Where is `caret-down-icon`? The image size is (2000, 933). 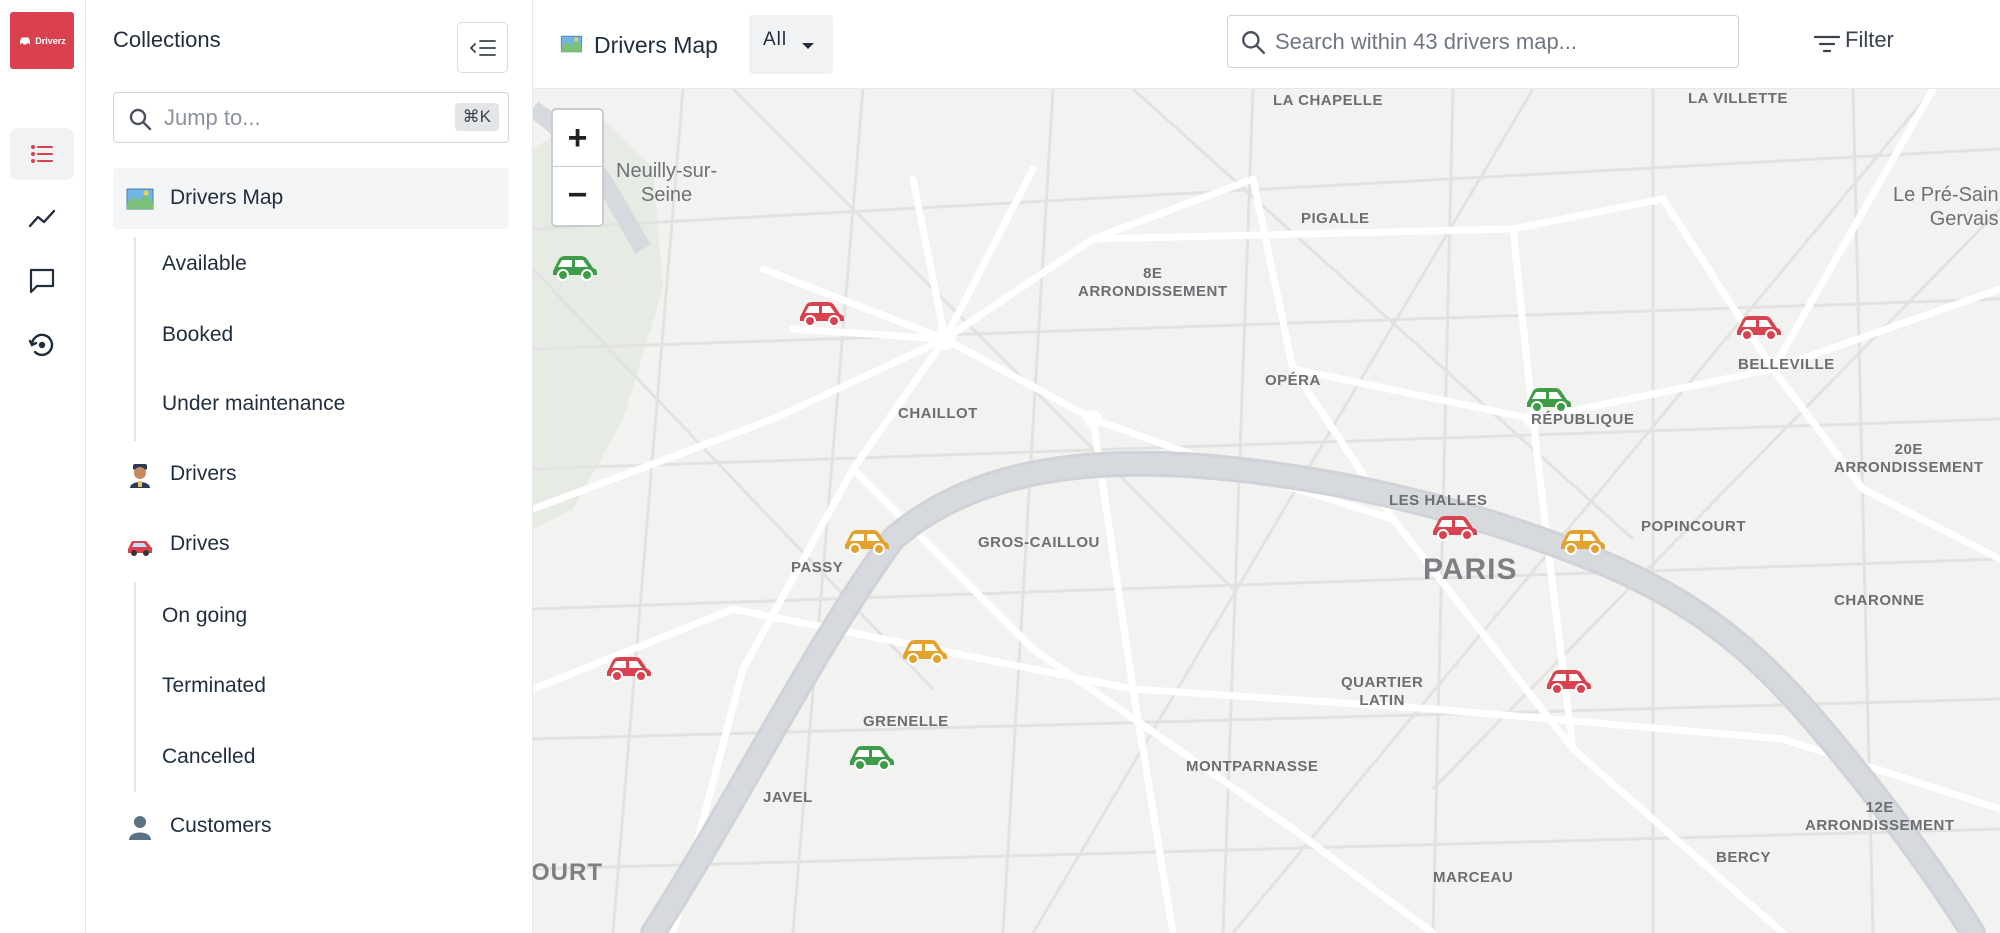
caret-down-icon is located at coordinates (808, 46).